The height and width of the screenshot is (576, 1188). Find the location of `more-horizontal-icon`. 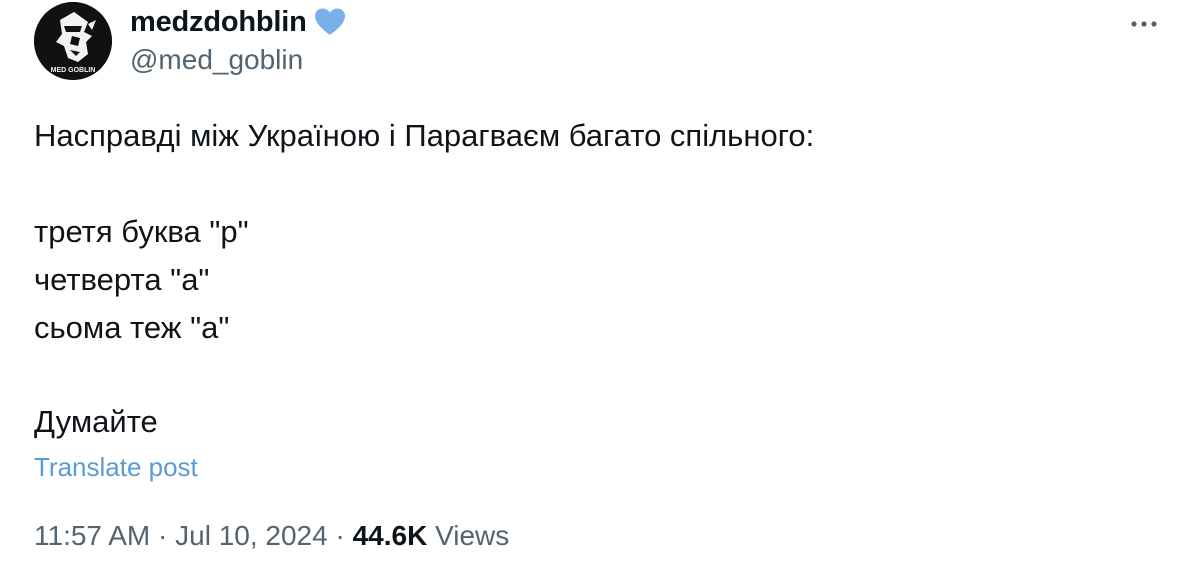

more-horizontal-icon is located at coordinates (1144, 24).